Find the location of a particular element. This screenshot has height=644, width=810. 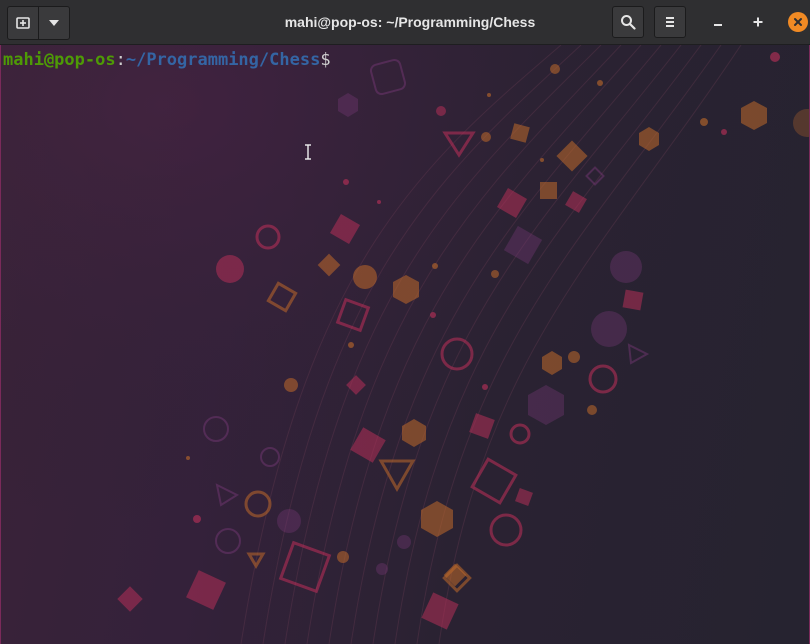

search-icon is located at coordinates (628, 22).